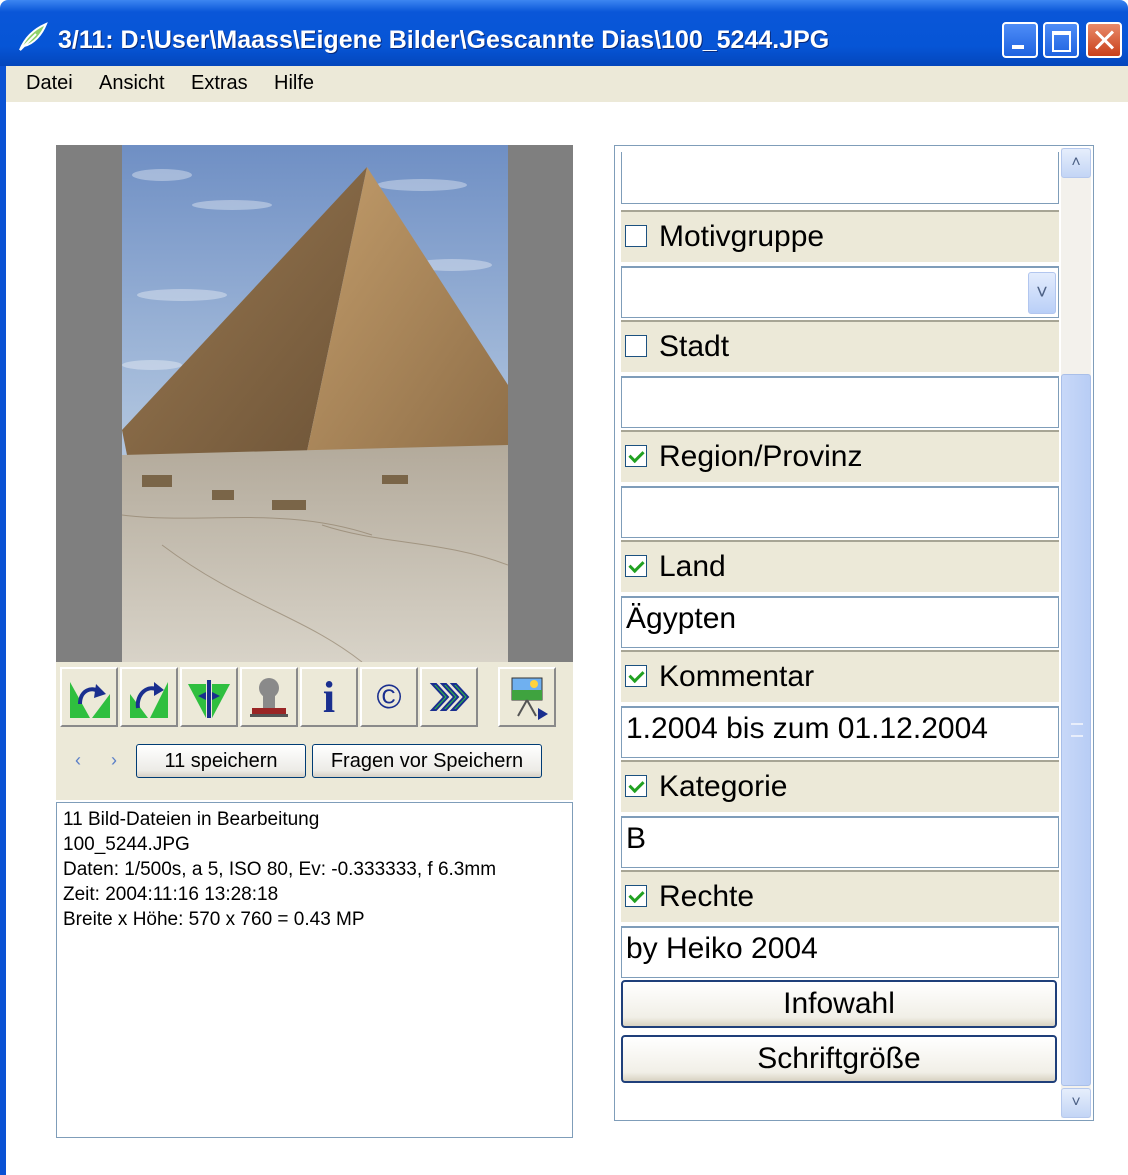 This screenshot has height=1175, width=1128. I want to click on menu-hilfe: Hilfe, so click(294, 83).